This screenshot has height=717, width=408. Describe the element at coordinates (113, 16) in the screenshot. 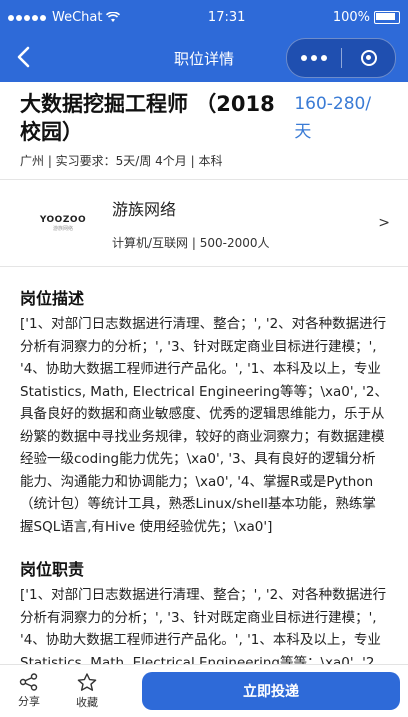

I see `wifi-icon` at that location.